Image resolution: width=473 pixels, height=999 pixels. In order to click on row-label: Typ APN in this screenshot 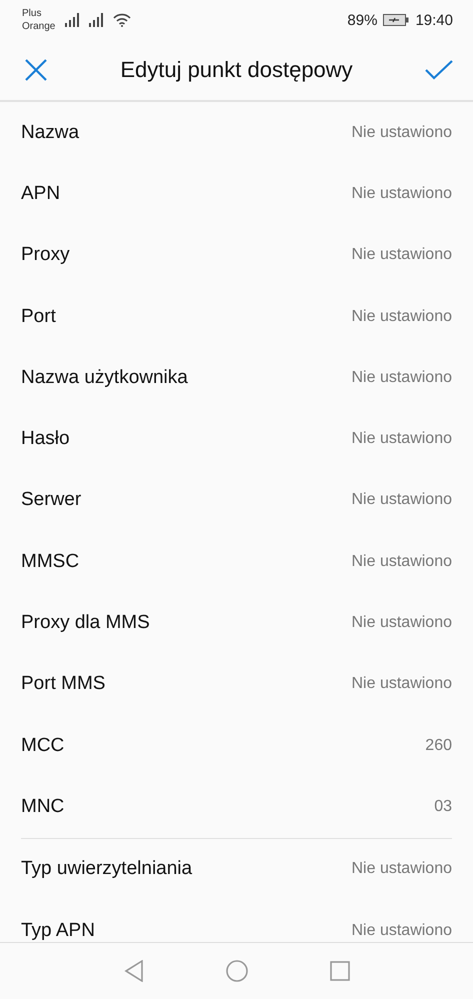, I will do `click(58, 931)`.